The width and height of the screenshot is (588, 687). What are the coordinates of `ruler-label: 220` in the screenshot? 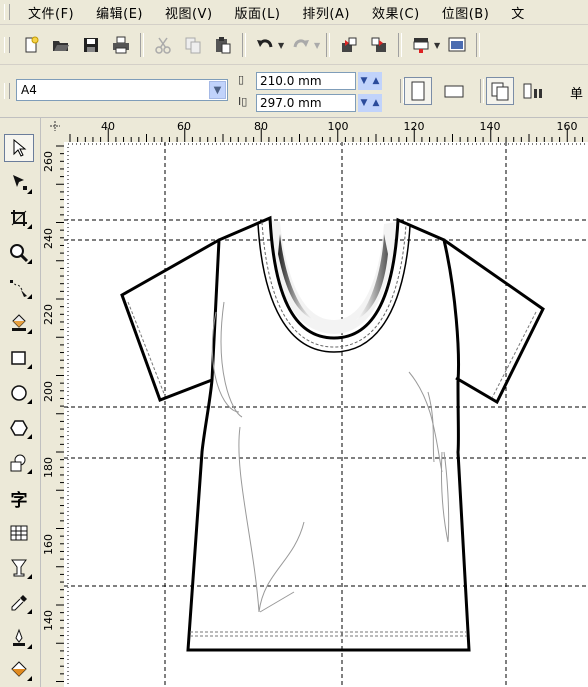 It's located at (48, 314).